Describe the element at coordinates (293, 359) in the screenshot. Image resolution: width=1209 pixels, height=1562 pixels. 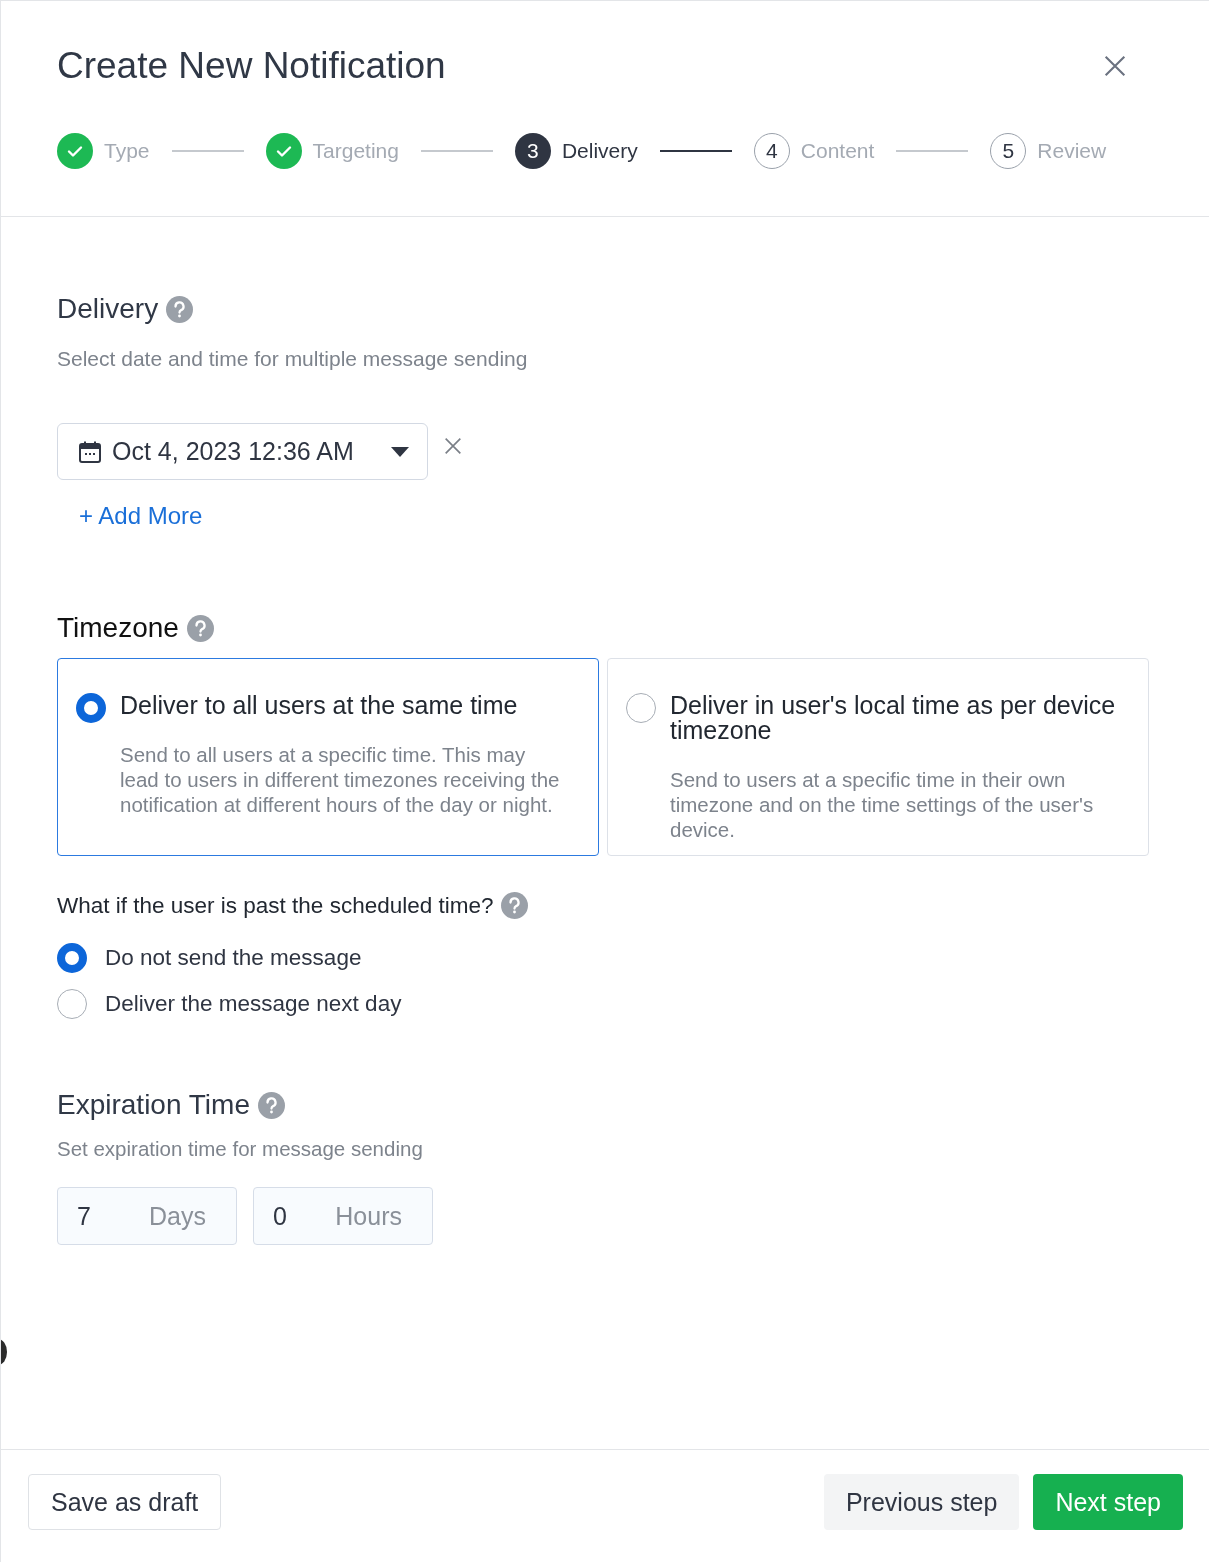
I see `section-description: Select date and time for multiple message sending` at that location.